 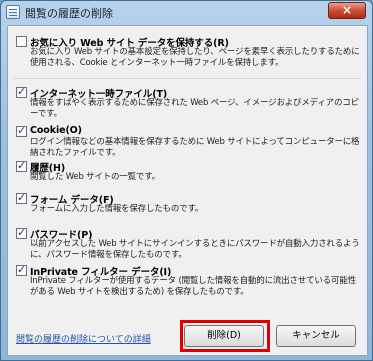 I want to click on checkbox-preserve-favorites, so click(x=21, y=41).